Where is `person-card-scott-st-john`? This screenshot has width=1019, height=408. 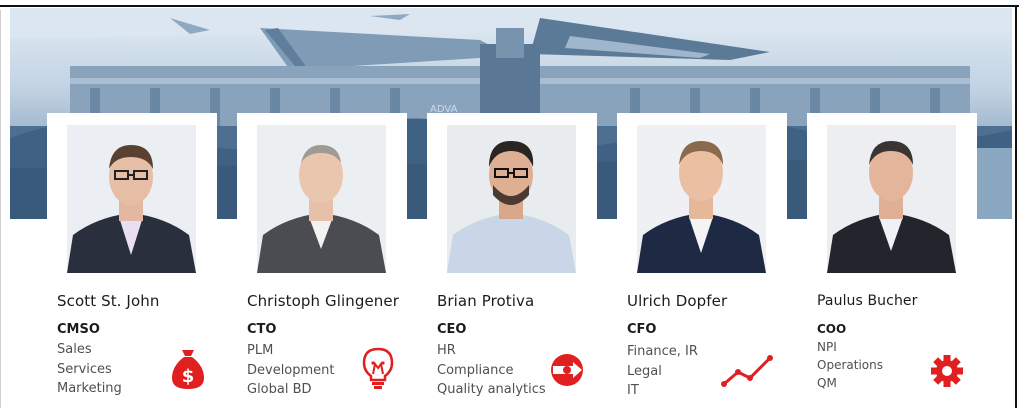
person-card-scott-st-john is located at coordinates (132, 198).